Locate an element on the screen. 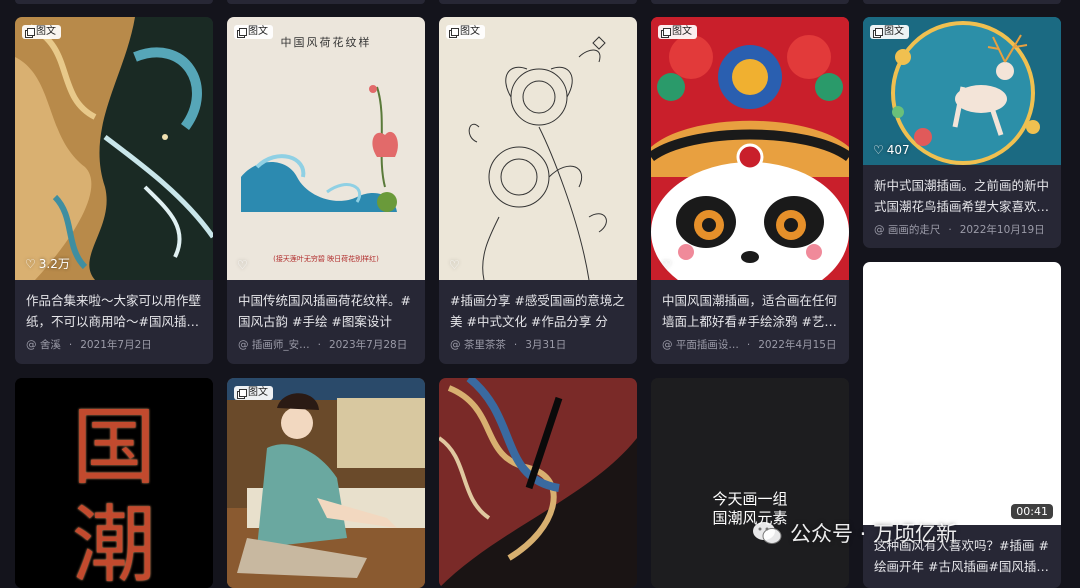  post-meta: @ 舍溪 · 2021年7月2日 is located at coordinates (115, 344).